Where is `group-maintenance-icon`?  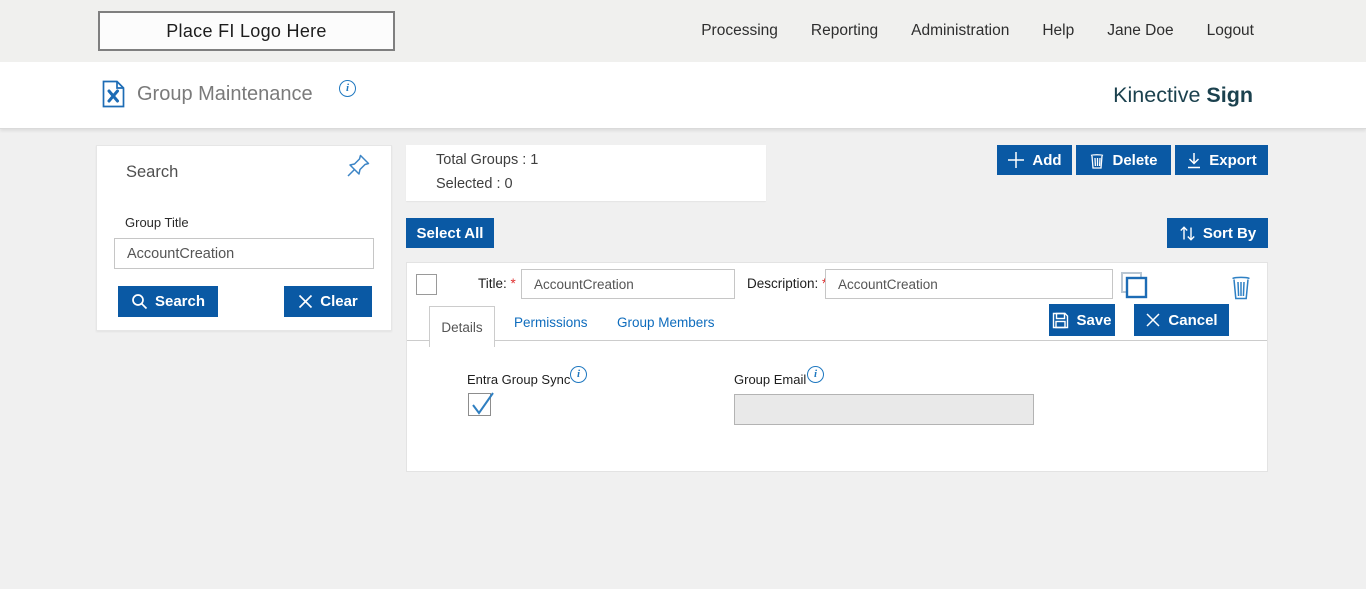
group-maintenance-icon is located at coordinates (113, 94).